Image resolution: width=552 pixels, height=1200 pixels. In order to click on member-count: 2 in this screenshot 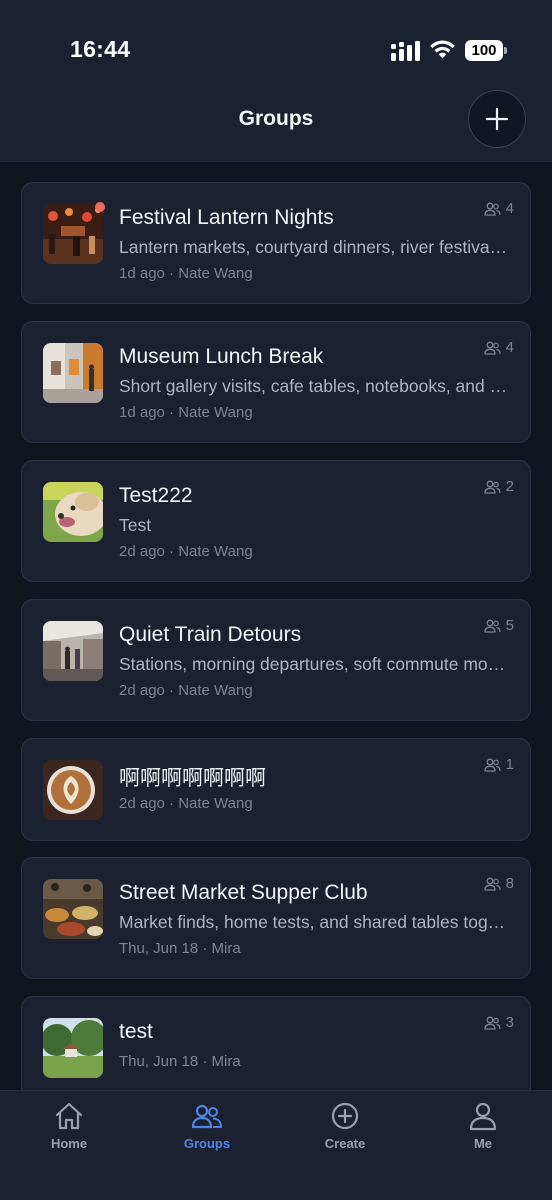, I will do `click(499, 486)`.